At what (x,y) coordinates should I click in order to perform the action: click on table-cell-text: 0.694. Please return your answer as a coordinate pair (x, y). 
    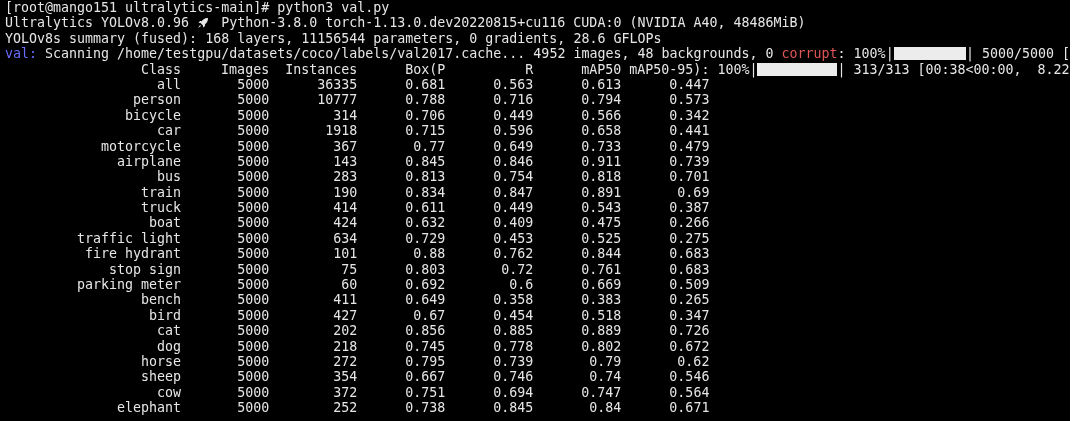
    Looking at the image, I should click on (513, 392).